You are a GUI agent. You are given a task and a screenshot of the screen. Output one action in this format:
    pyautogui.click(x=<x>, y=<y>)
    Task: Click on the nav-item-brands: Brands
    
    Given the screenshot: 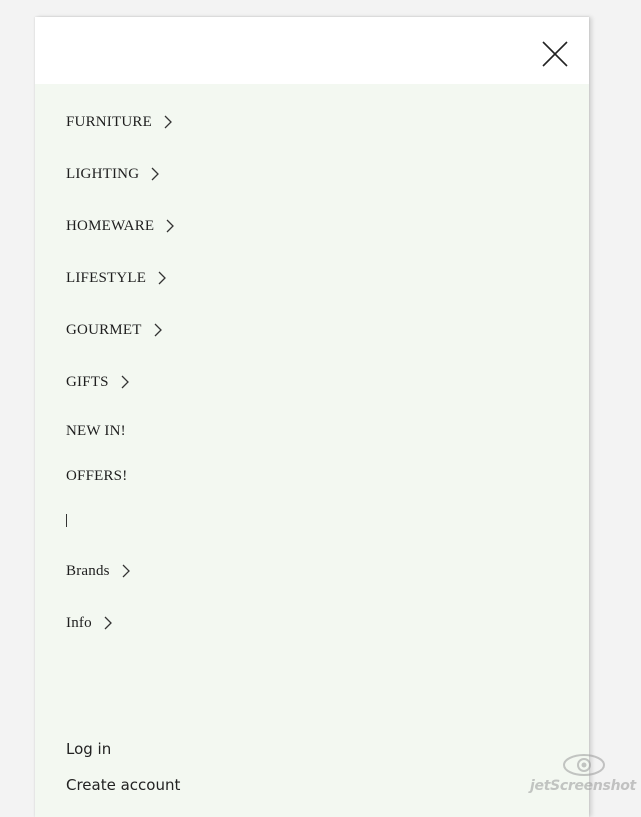 What is the action you would take?
    pyautogui.click(x=98, y=571)
    